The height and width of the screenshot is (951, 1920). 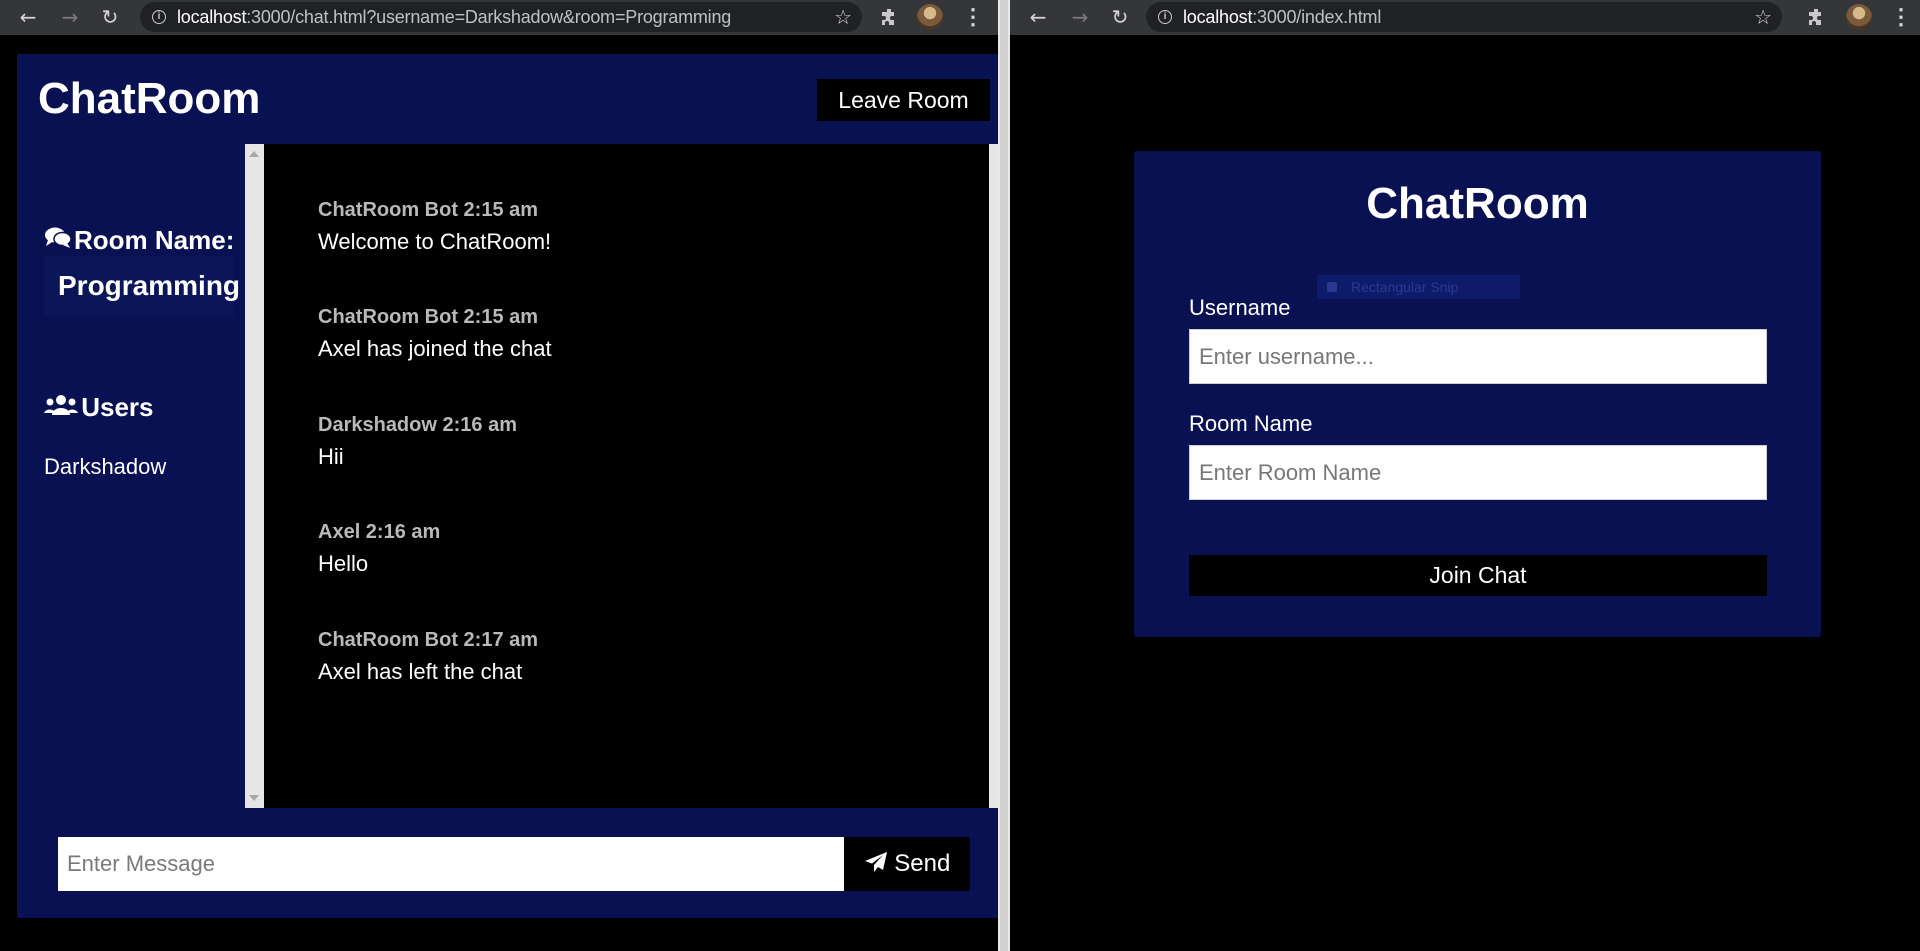 What do you see at coordinates (343, 563) in the screenshot?
I see `message-text: Hello` at bounding box center [343, 563].